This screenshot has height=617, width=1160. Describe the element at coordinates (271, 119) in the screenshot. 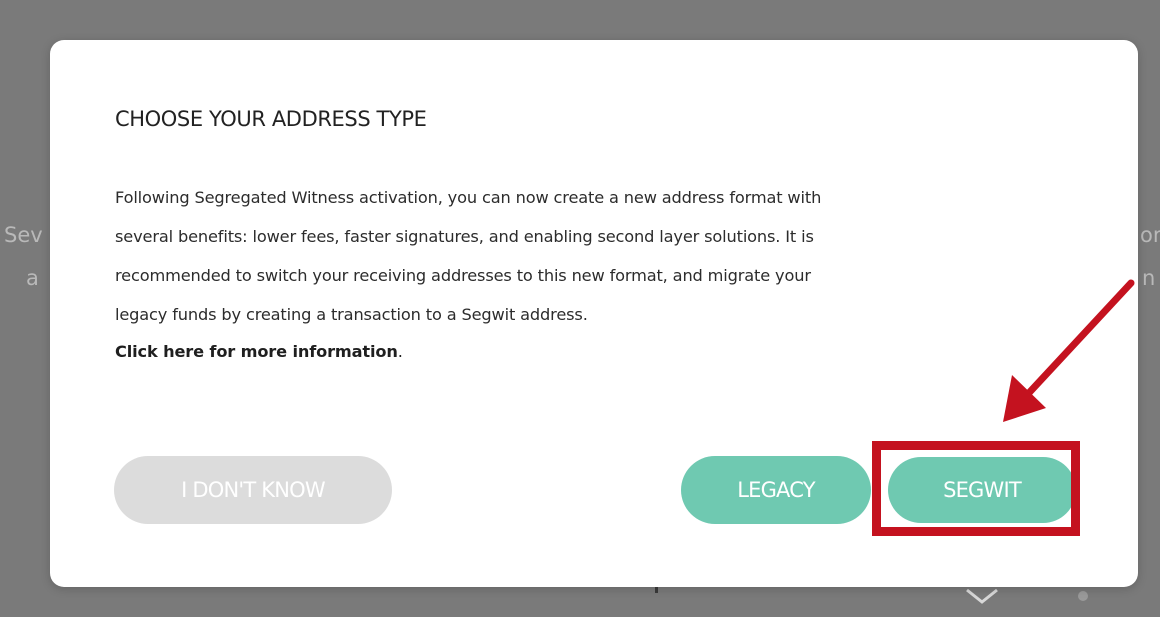

I see `modal-title: CHOOSE YOUR ADDRESS TYPE` at that location.